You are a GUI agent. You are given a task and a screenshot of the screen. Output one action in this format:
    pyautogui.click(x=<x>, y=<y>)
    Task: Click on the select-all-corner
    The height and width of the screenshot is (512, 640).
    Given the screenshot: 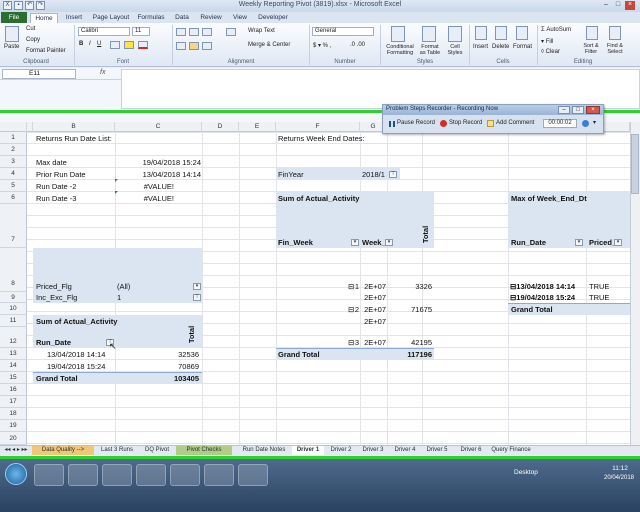 What is the action you would take?
    pyautogui.click(x=13, y=127)
    